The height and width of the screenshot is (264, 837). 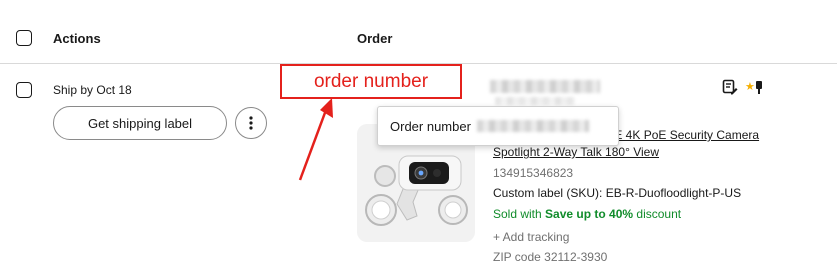 I want to click on note-edit-icon, so click(x=730, y=87).